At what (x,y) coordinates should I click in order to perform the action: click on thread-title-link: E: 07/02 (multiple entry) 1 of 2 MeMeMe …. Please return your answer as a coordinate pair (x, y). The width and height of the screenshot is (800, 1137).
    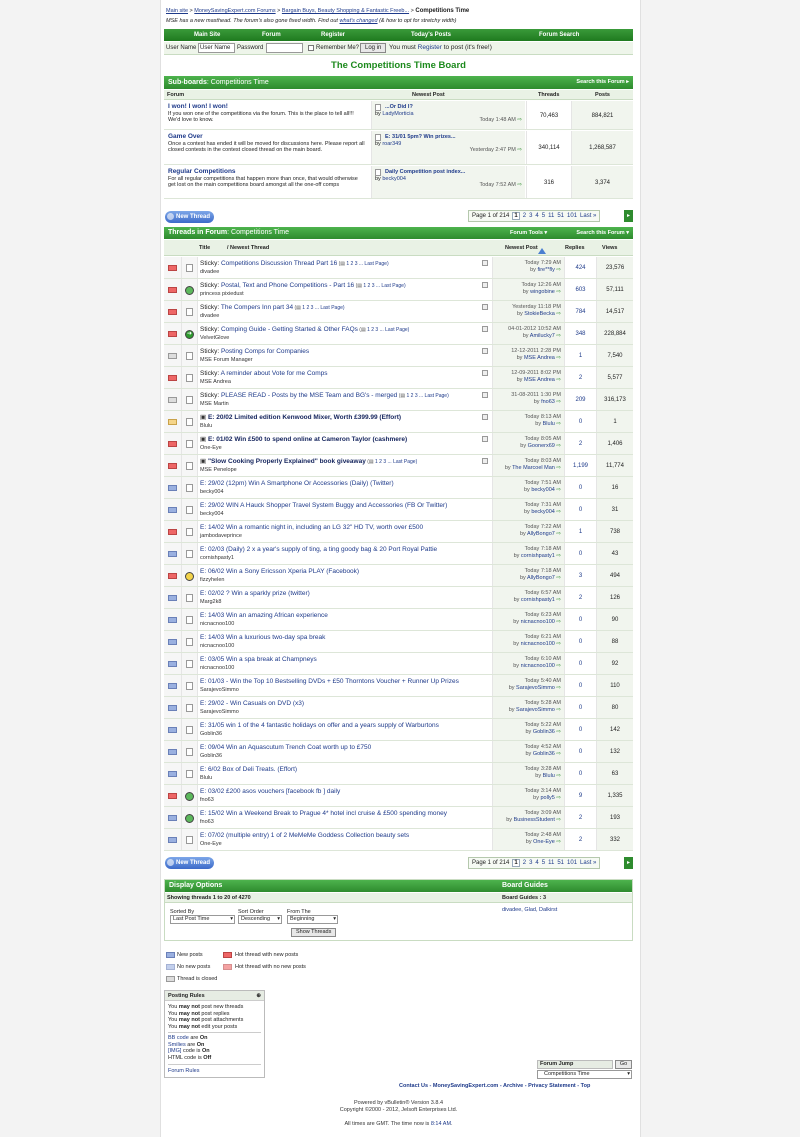
    Looking at the image, I should click on (304, 835).